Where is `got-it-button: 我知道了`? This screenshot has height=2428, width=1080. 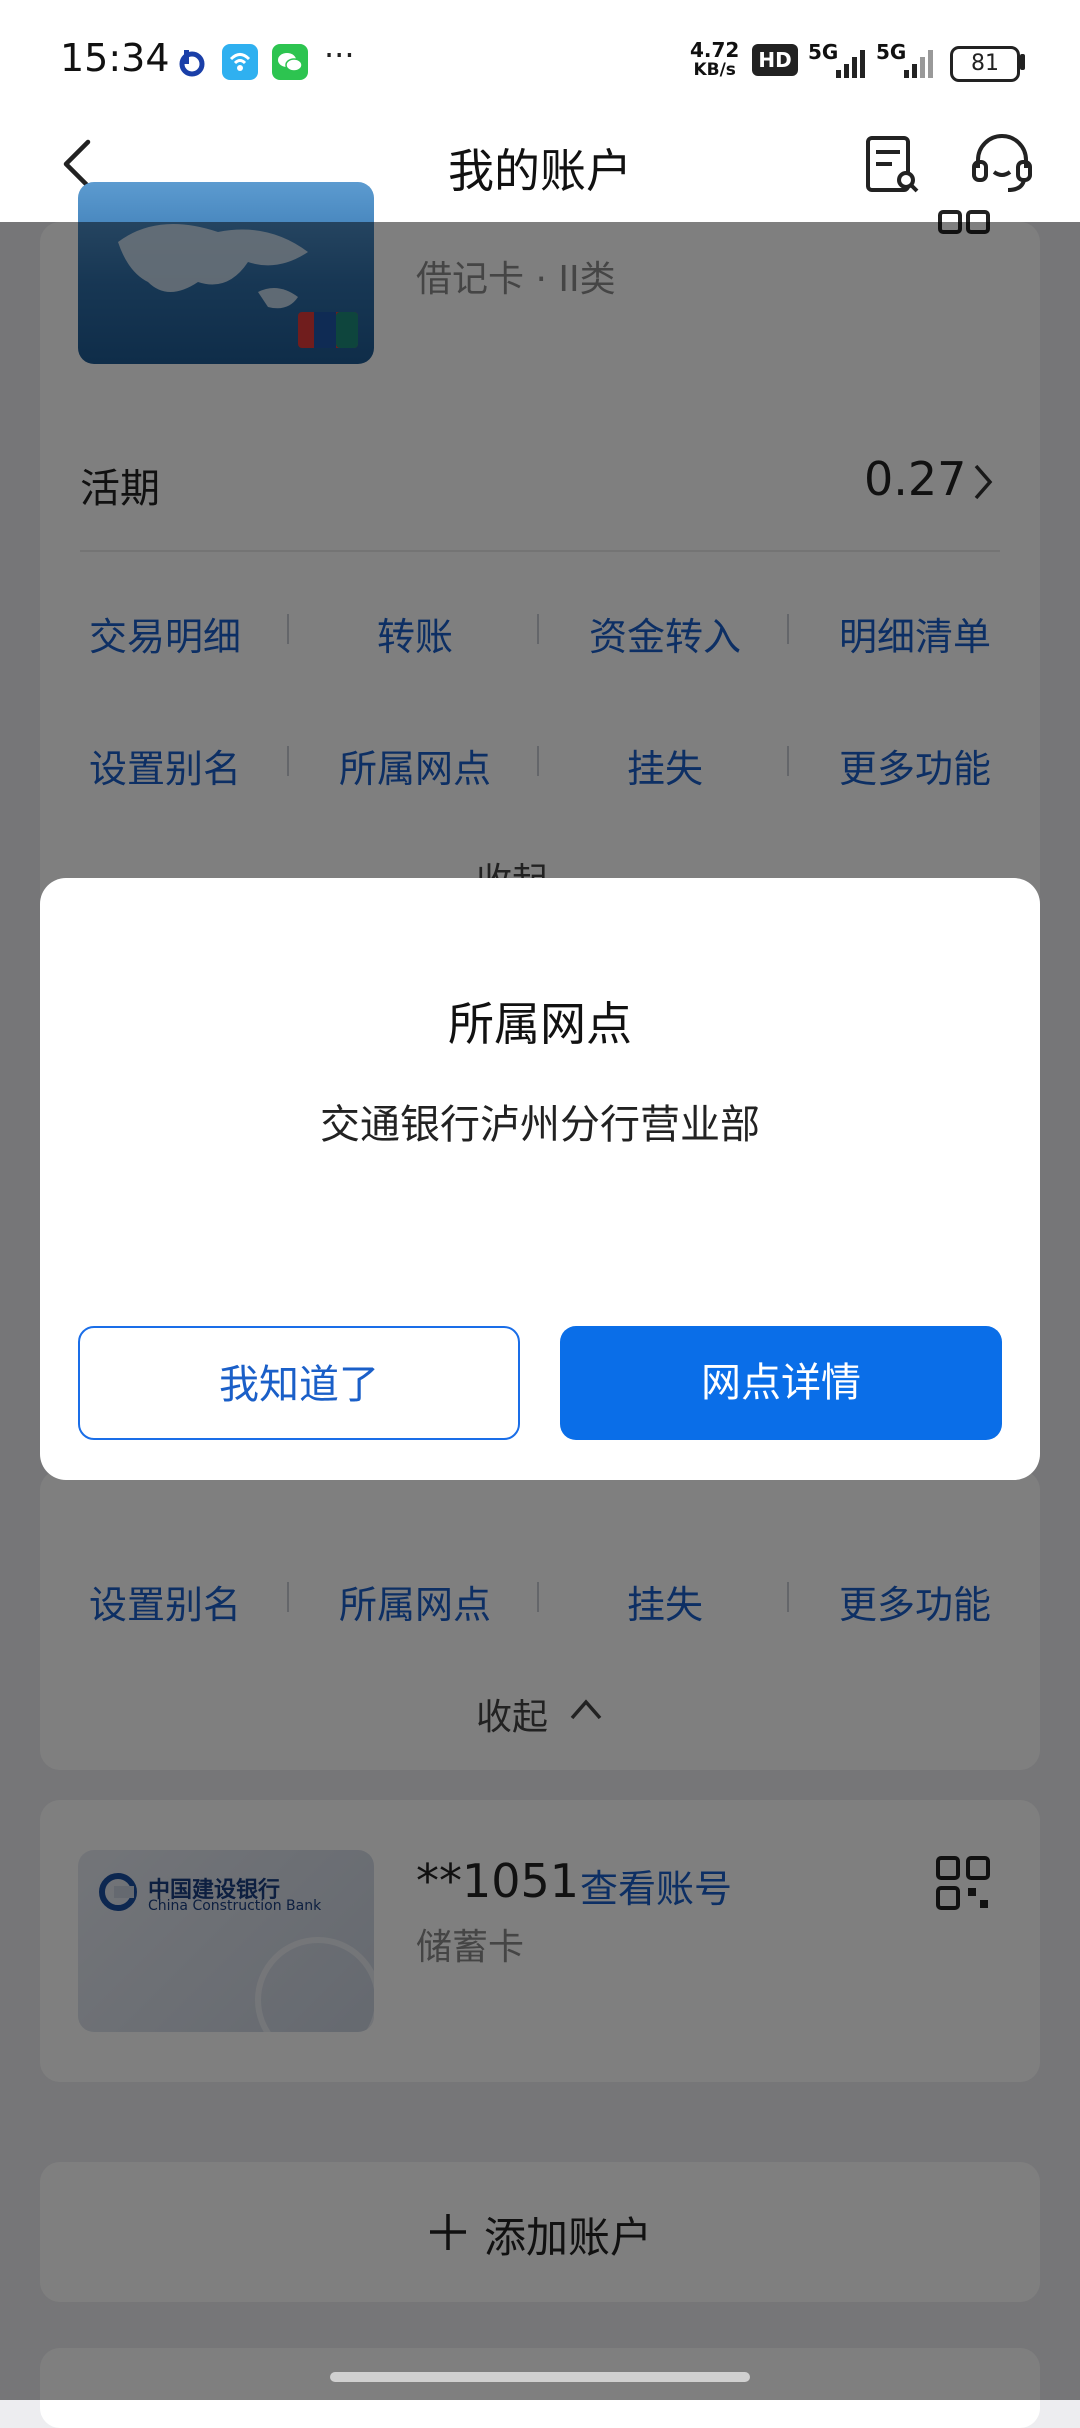
got-it-button: 我知道了 is located at coordinates (299, 1383).